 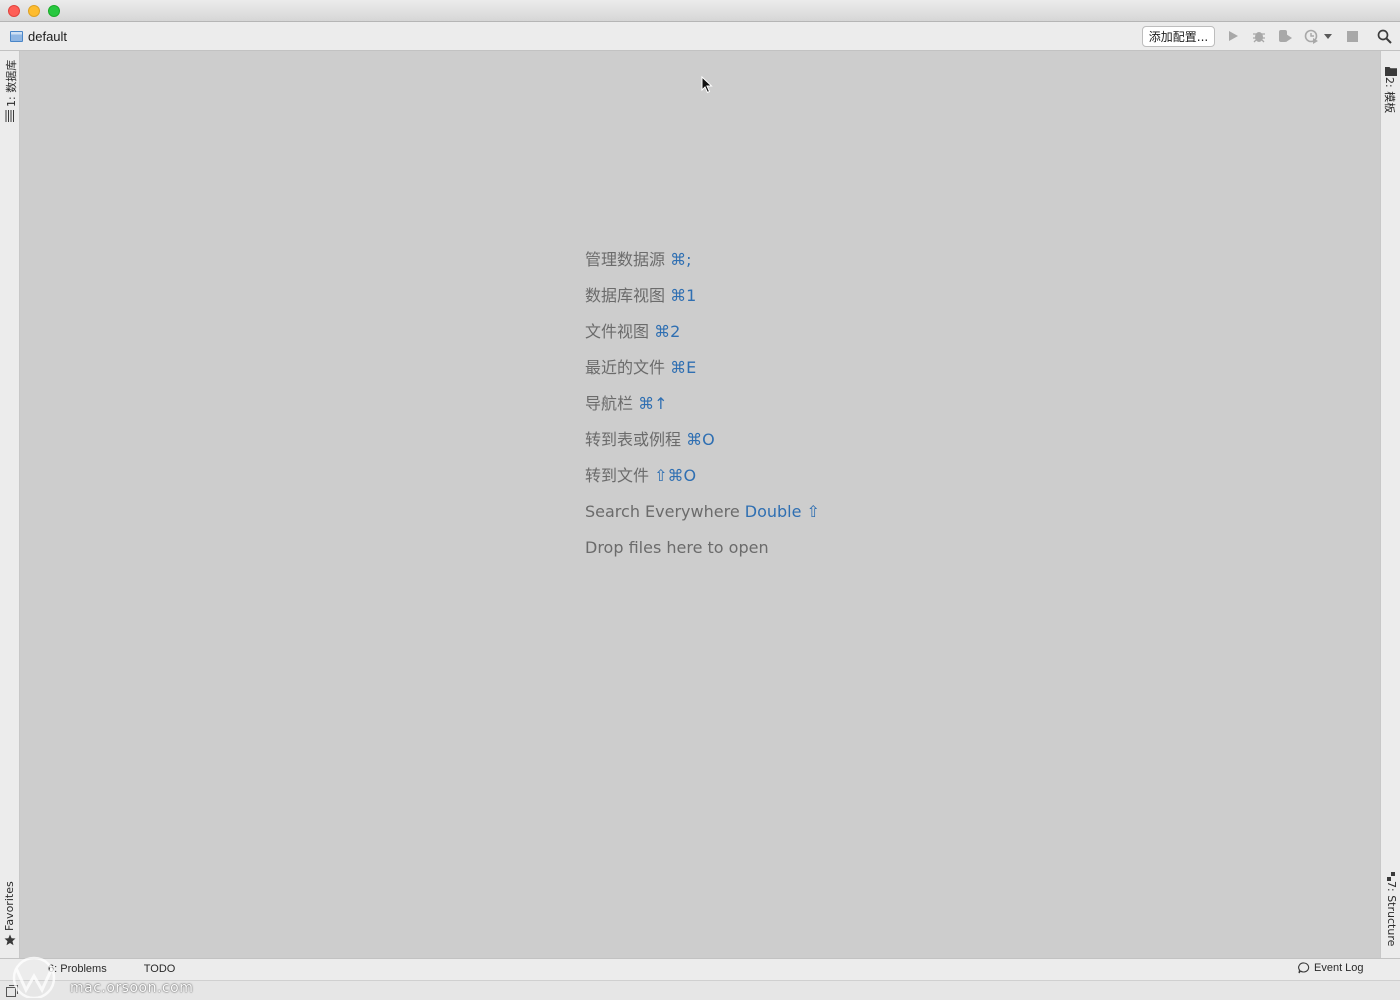 What do you see at coordinates (10, 939) in the screenshot?
I see `star-icon` at bounding box center [10, 939].